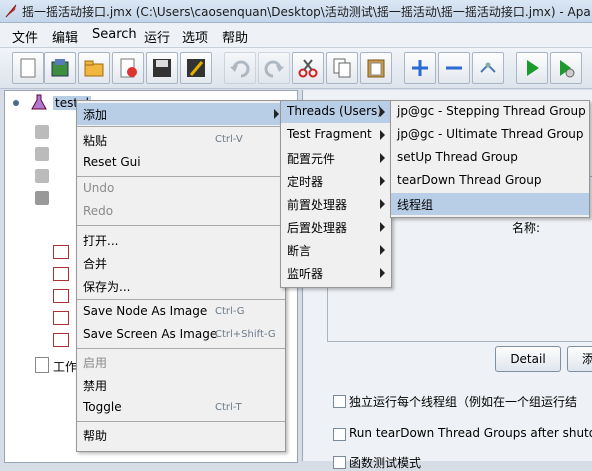 This screenshot has height=471, width=592. What do you see at coordinates (240, 68) in the screenshot?
I see `undo-button` at bounding box center [240, 68].